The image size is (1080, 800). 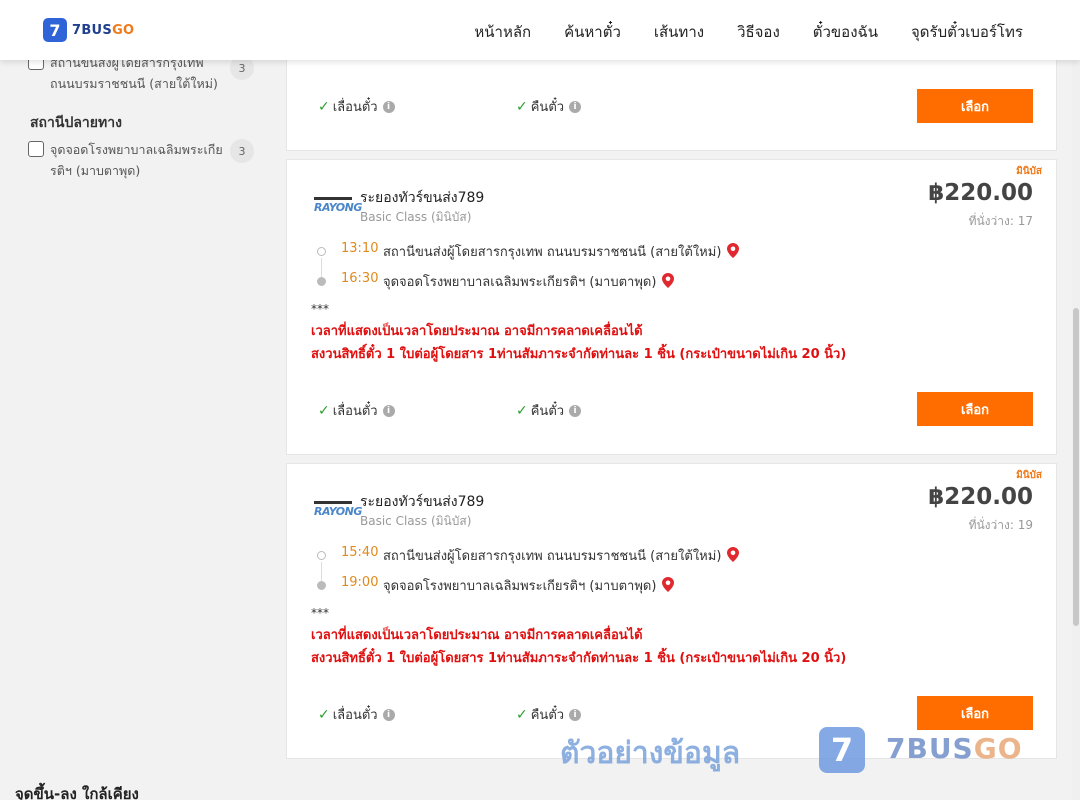 I want to click on nav-my-tickets: ตั๋วของฉัน, so click(x=845, y=32).